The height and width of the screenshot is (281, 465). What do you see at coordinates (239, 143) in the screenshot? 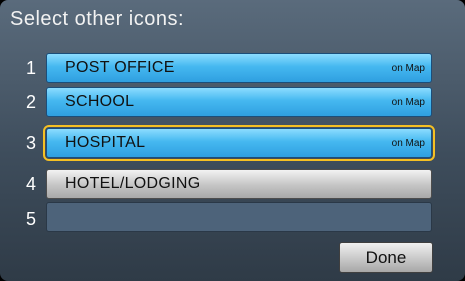
I see `list-item-hospital: HOSPITAL on Map` at bounding box center [239, 143].